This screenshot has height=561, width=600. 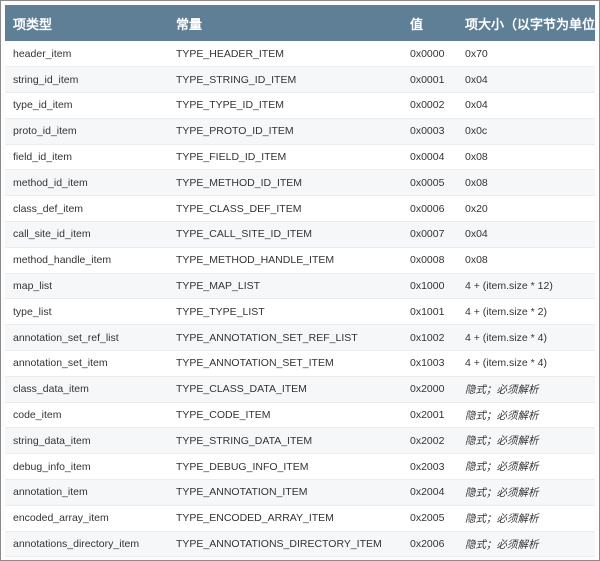 What do you see at coordinates (285, 415) in the screenshot?
I see `cell-constant: TYPE_CODE_ITEM` at bounding box center [285, 415].